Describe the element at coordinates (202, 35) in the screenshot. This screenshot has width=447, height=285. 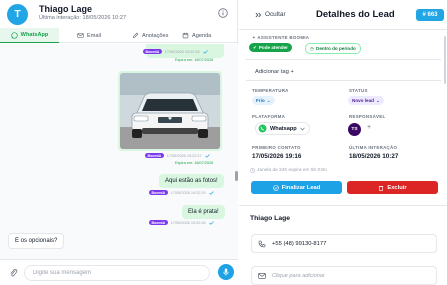
I see `tab-label: Agenda` at that location.